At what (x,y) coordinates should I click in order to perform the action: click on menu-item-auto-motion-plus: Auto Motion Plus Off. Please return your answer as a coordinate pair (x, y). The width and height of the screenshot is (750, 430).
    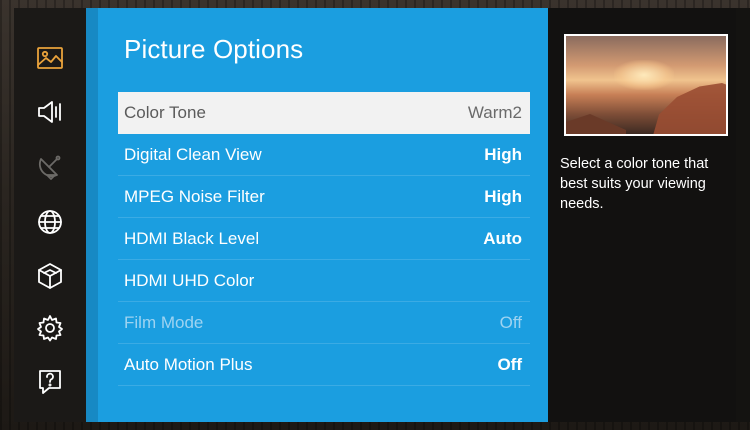
    Looking at the image, I should click on (324, 365).